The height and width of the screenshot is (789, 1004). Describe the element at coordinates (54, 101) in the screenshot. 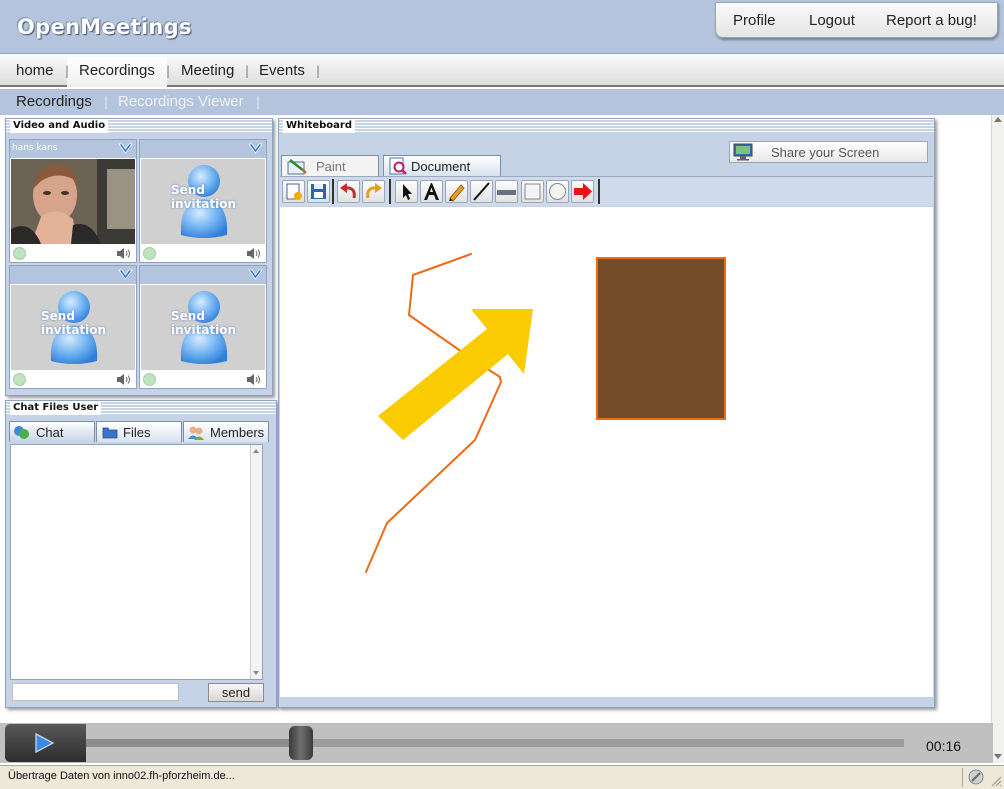

I see `subnav-item-recordings: Recordings` at that location.